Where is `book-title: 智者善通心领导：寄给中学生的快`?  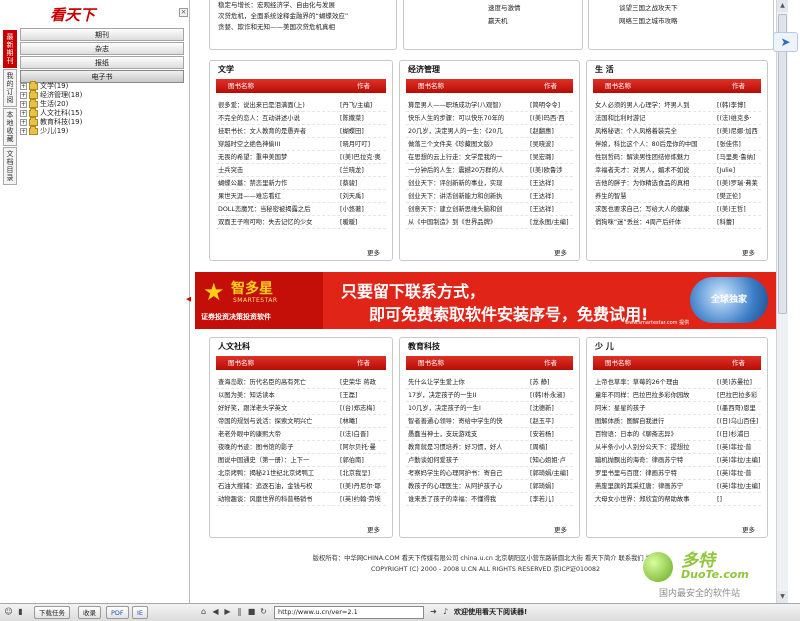 book-title: 智者善通心领导：寄给中学生的快 is located at coordinates (468, 421).